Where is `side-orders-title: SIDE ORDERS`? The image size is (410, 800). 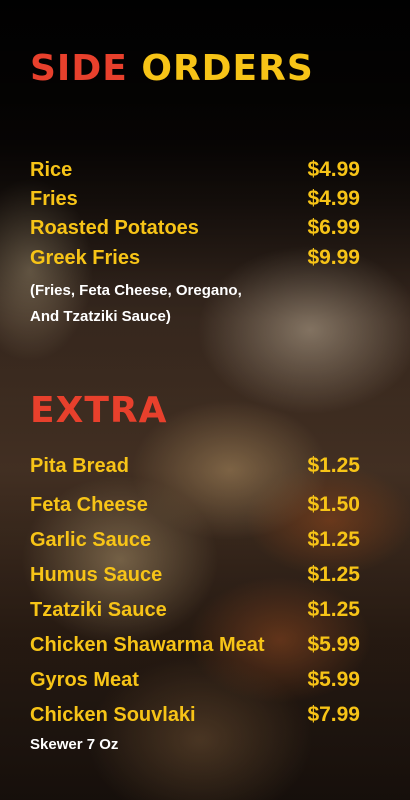
side-orders-title: SIDE ORDERS is located at coordinates (172, 68).